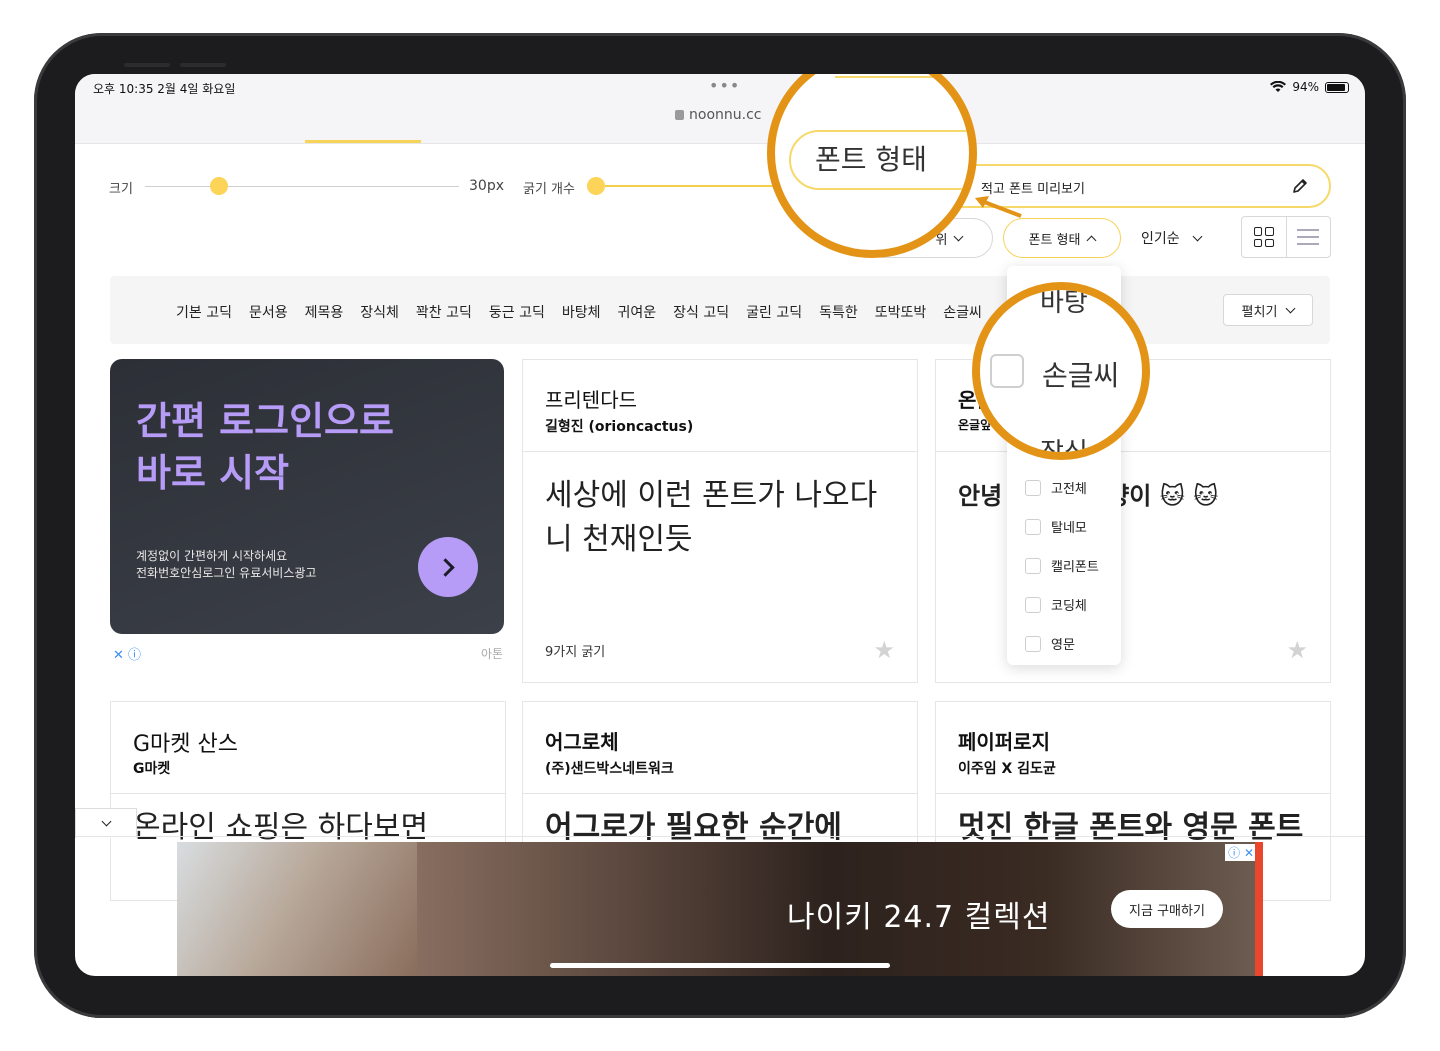 This screenshot has width=1440, height=1051. I want to click on address-bar: noonnu.cc, so click(718, 115).